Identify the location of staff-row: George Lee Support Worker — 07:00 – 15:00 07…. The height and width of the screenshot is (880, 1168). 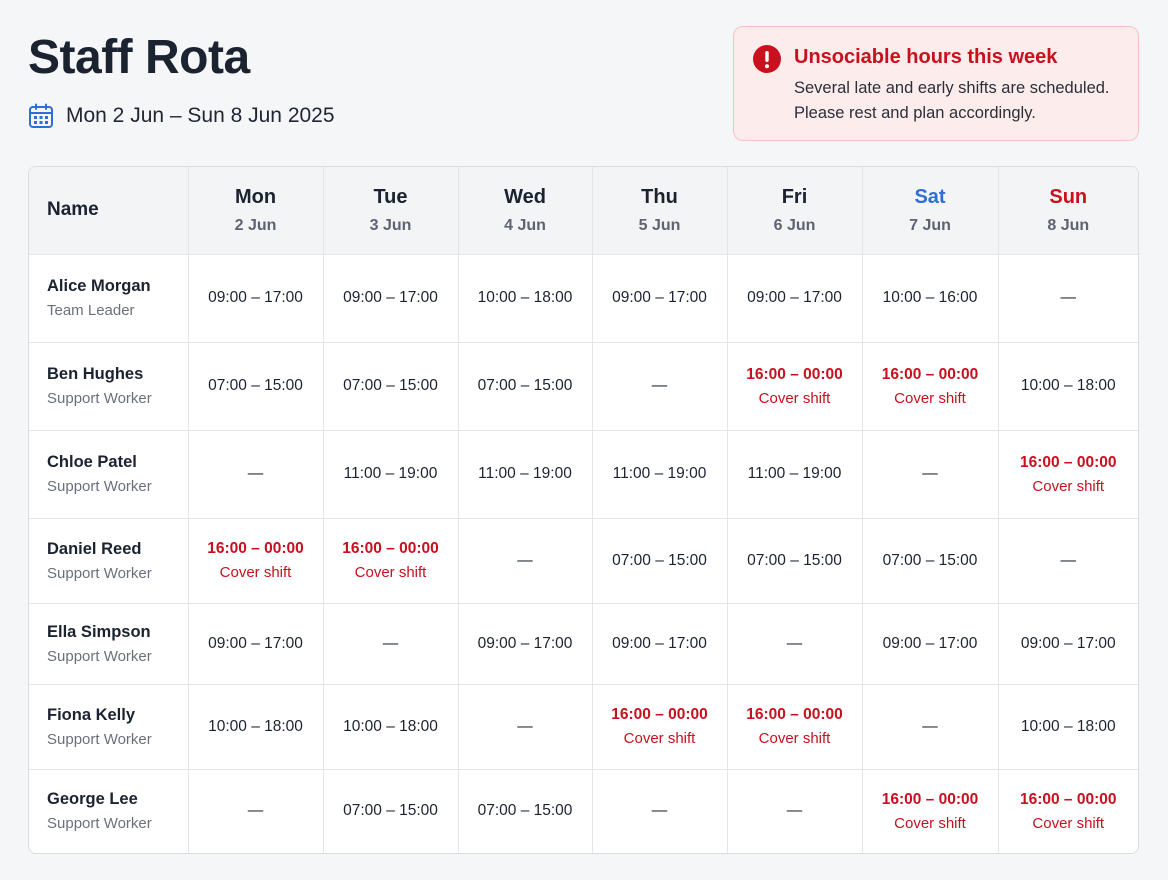
(583, 810).